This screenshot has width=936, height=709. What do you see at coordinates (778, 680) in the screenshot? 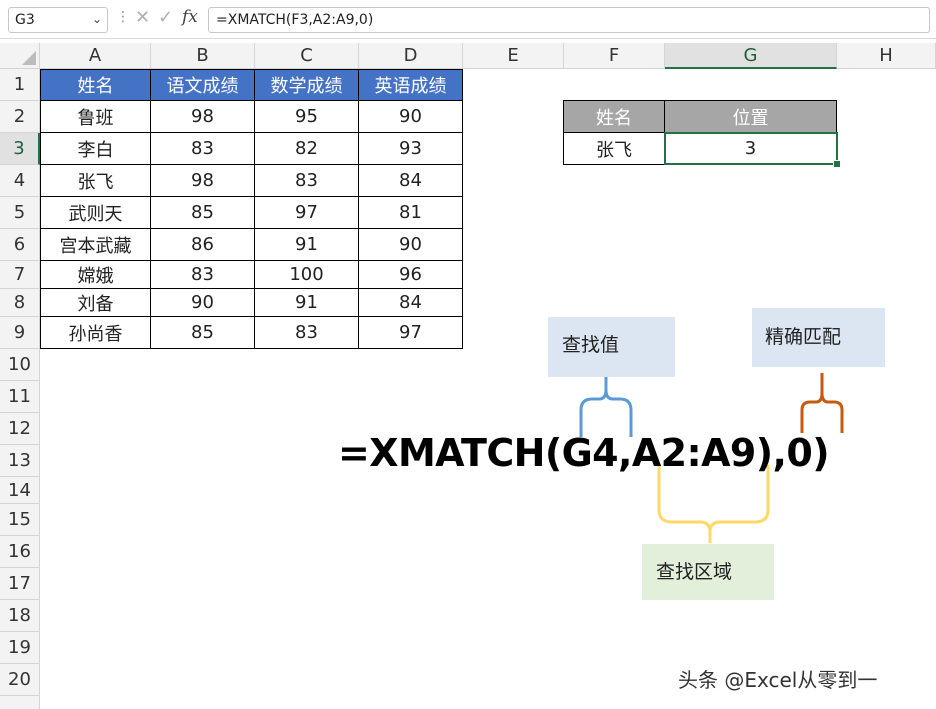
I see `watermark-text: 头条 @Excel从零到一` at bounding box center [778, 680].